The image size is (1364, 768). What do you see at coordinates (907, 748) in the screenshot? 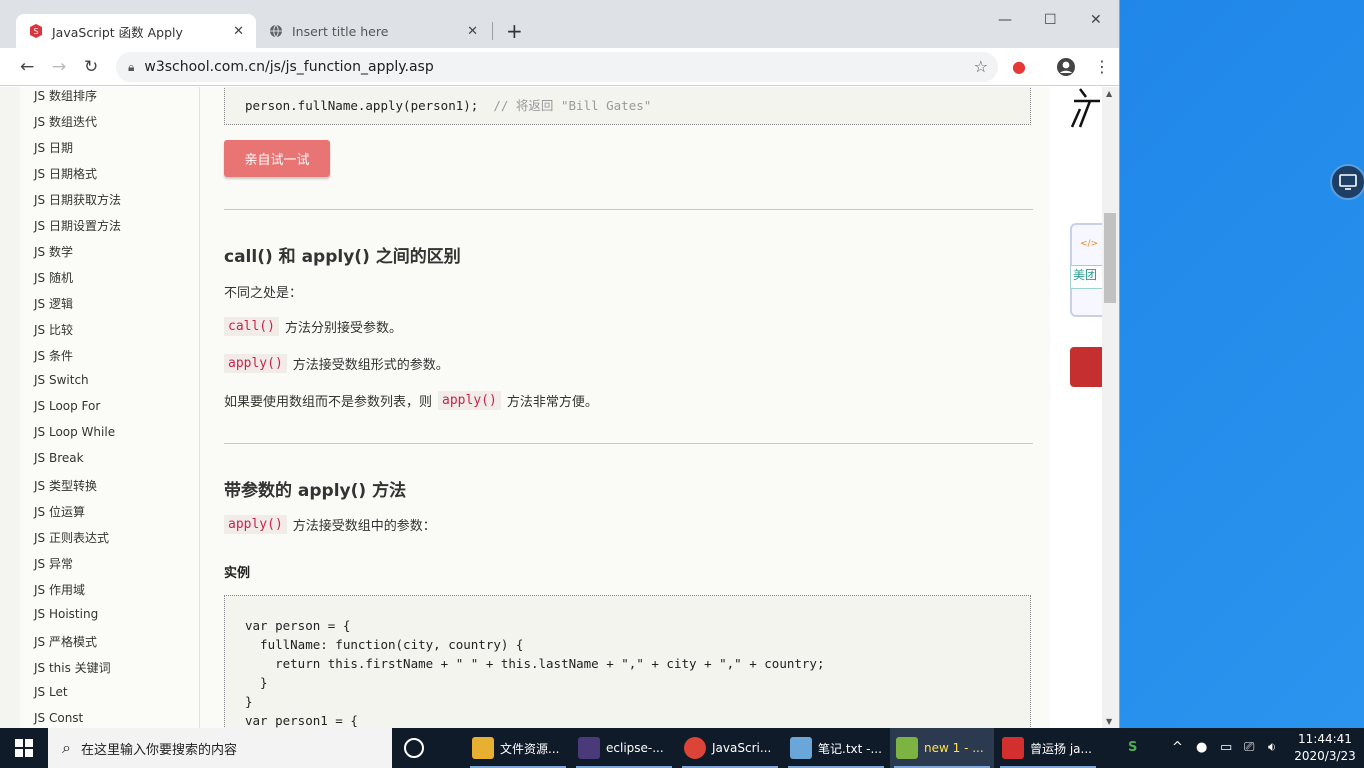
I see `notepadpp-icon` at bounding box center [907, 748].